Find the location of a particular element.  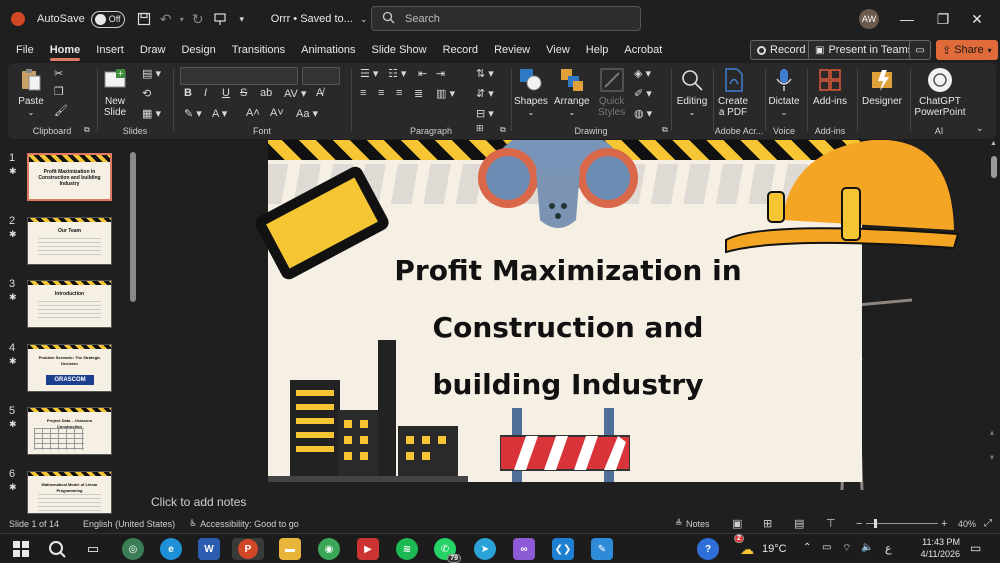

clipboard-launcher-icon: ⧉ is located at coordinates (87, 130).